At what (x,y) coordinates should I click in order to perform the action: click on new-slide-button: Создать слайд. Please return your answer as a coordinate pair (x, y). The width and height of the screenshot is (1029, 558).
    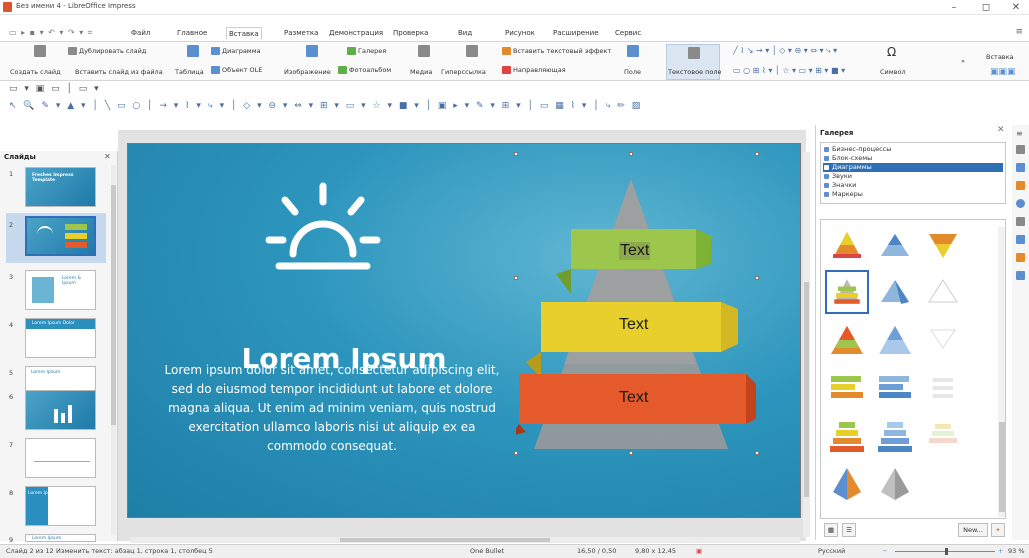
    Looking at the image, I should click on (35, 72).